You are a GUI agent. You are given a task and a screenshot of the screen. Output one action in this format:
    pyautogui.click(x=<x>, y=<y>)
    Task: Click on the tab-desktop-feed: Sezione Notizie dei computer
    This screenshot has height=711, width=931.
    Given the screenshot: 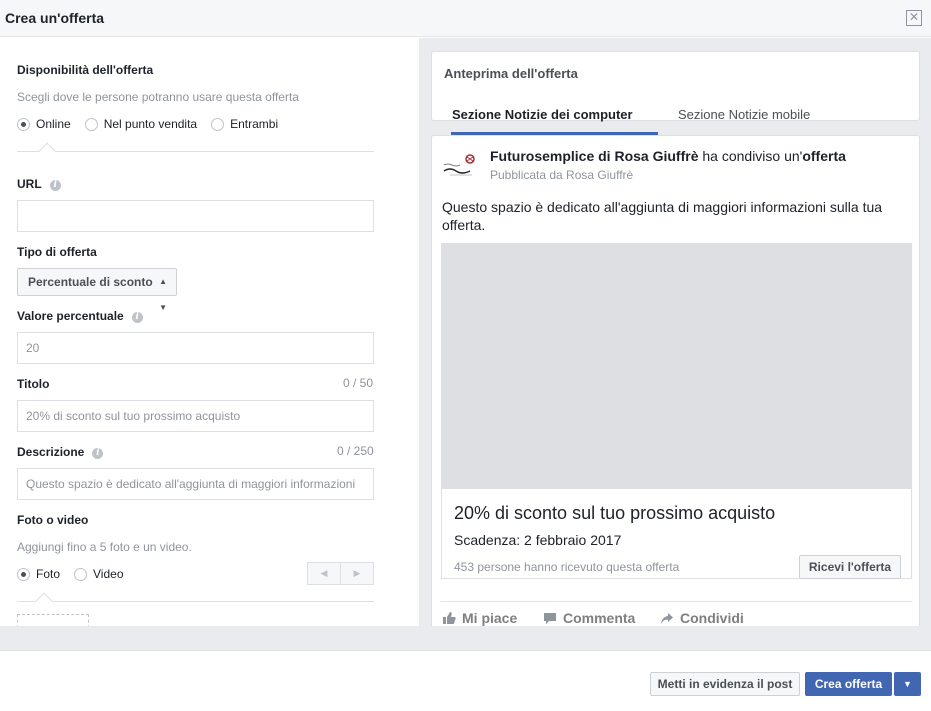 What is the action you would take?
    pyautogui.click(x=542, y=114)
    